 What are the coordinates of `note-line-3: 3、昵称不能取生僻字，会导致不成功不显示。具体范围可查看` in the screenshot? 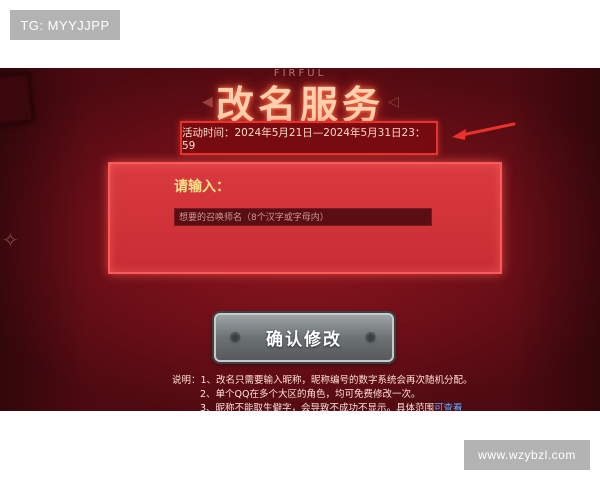 It's located at (322, 406).